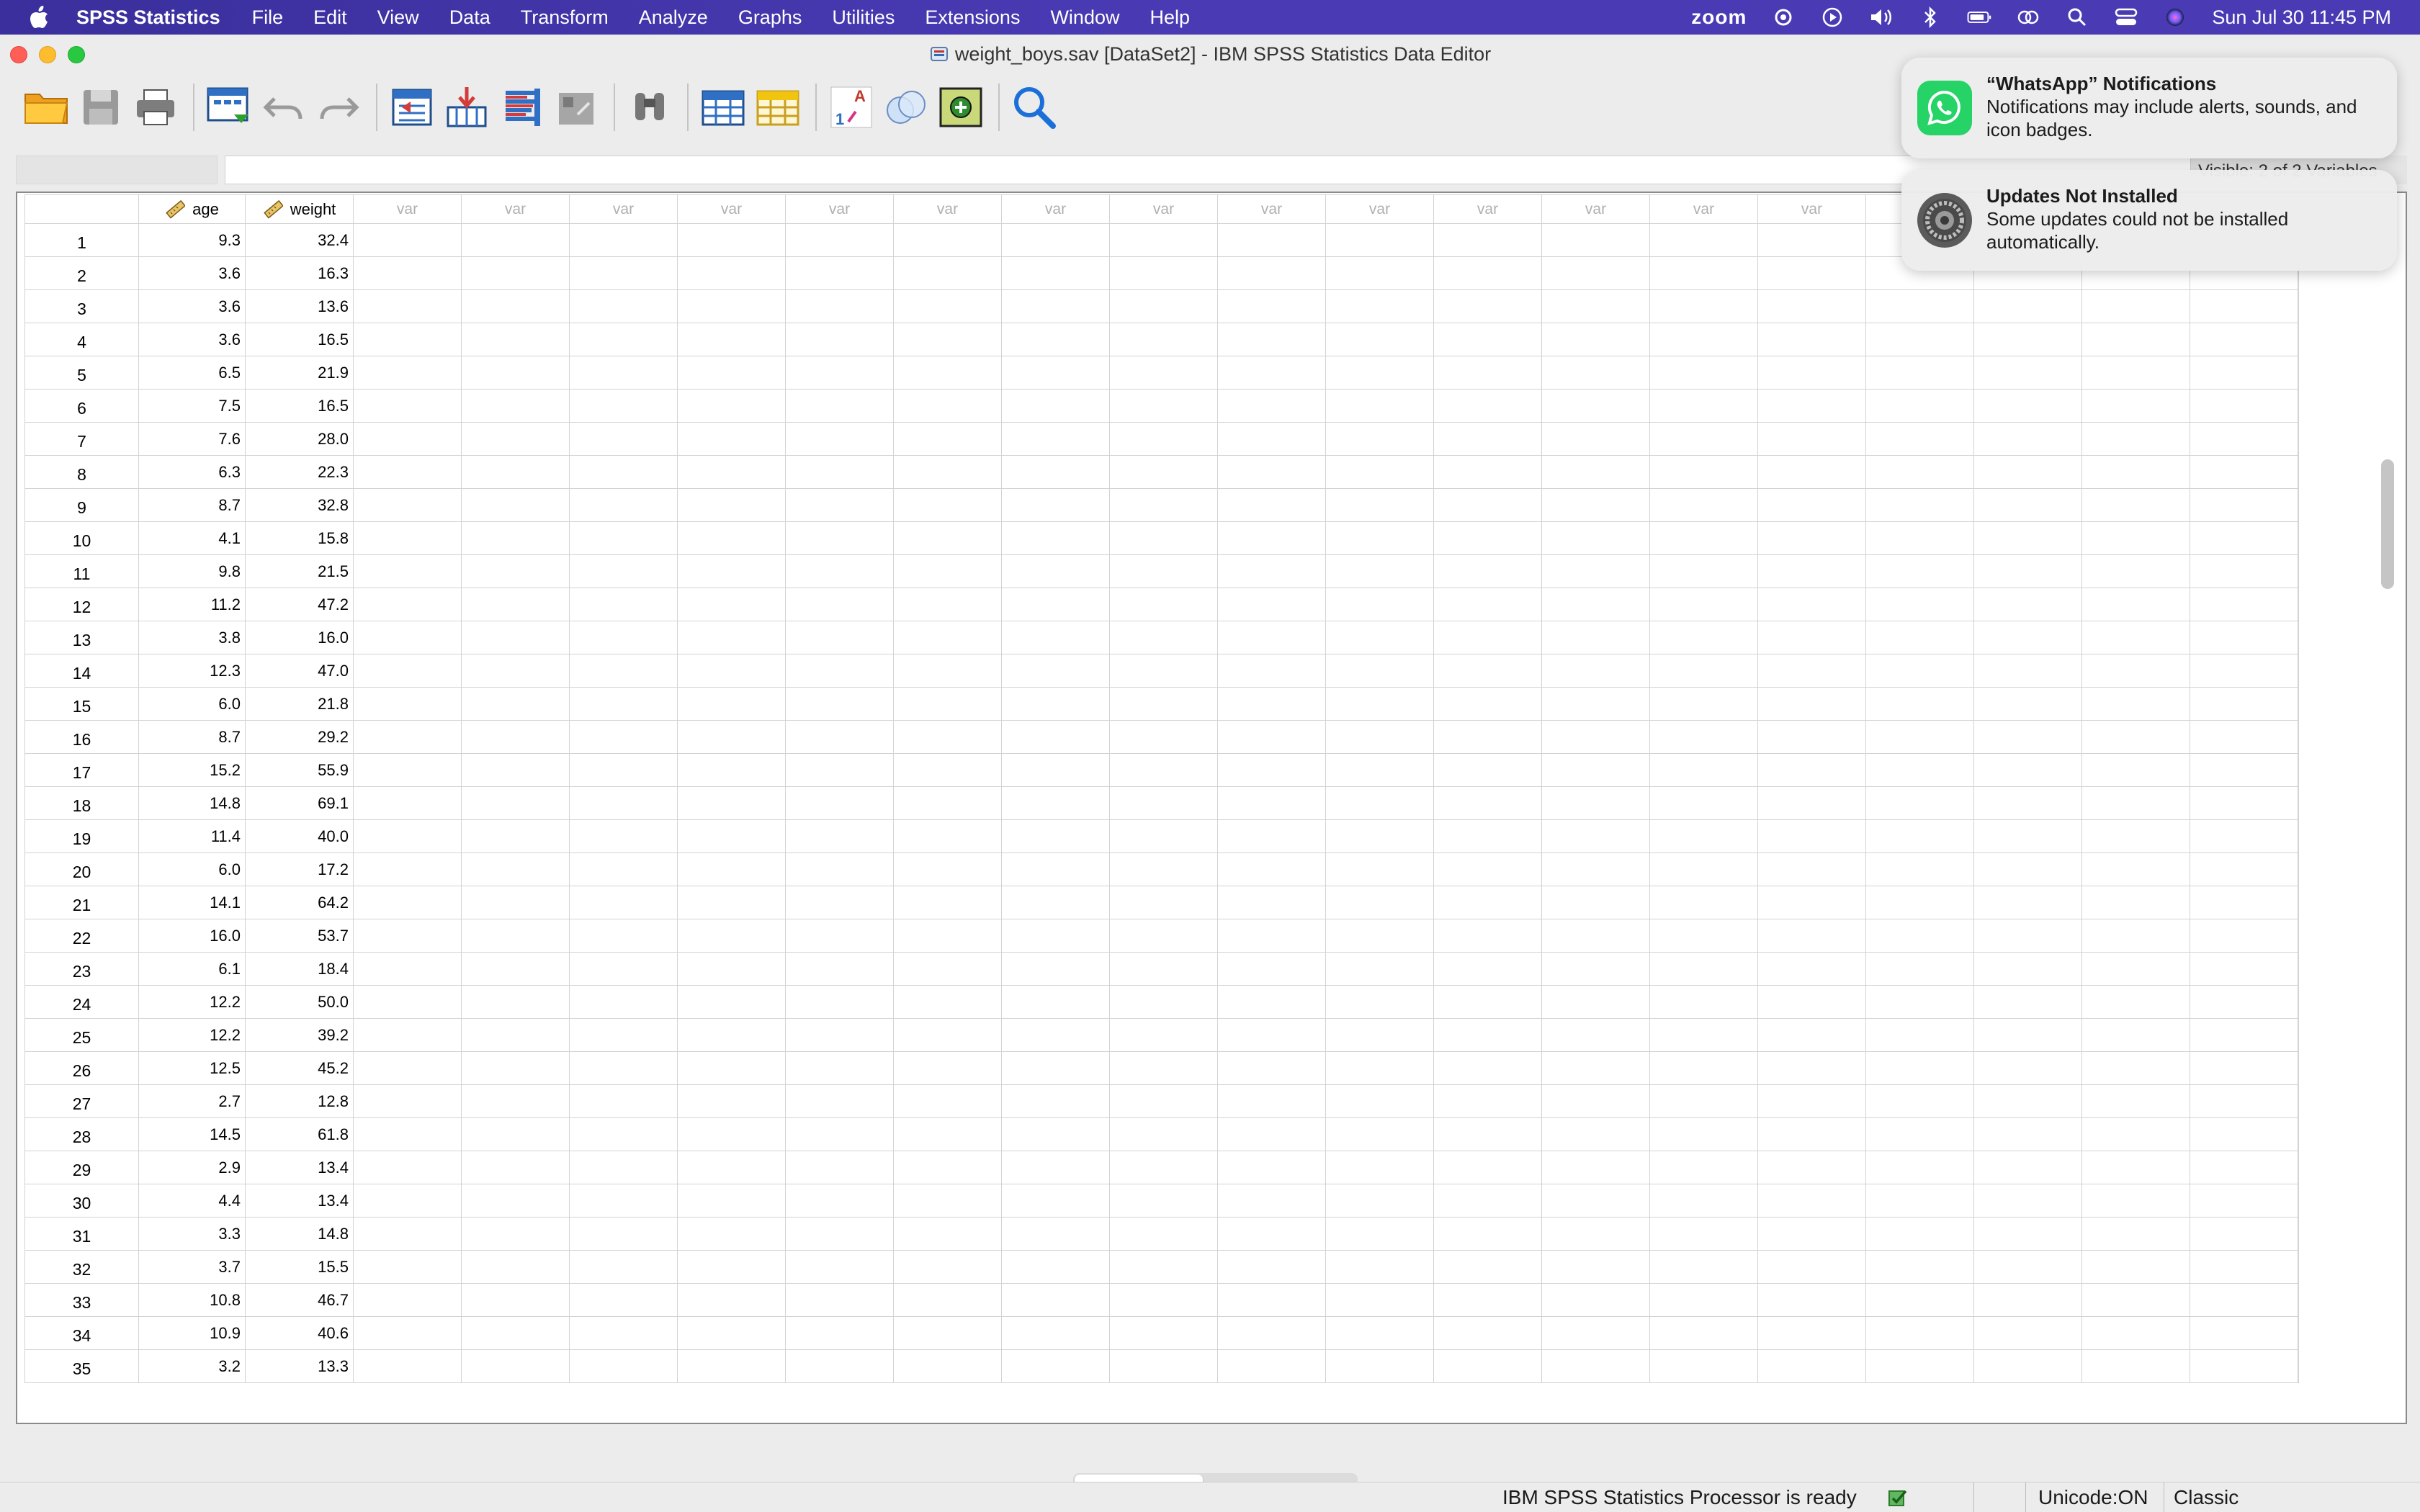 The image size is (2420, 1512). Describe the element at coordinates (299, 637) in the screenshot. I see `data-cell-weight: 16.0` at that location.